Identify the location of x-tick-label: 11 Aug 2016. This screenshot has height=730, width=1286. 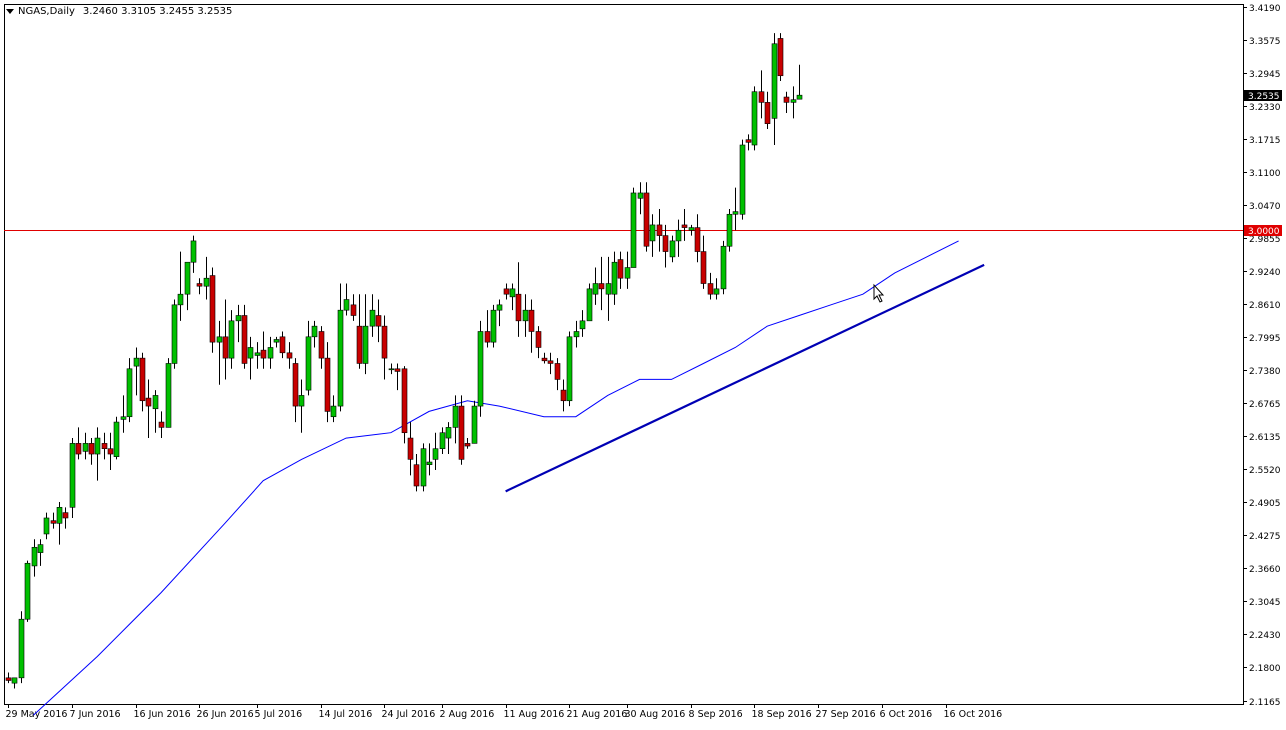
(534, 714).